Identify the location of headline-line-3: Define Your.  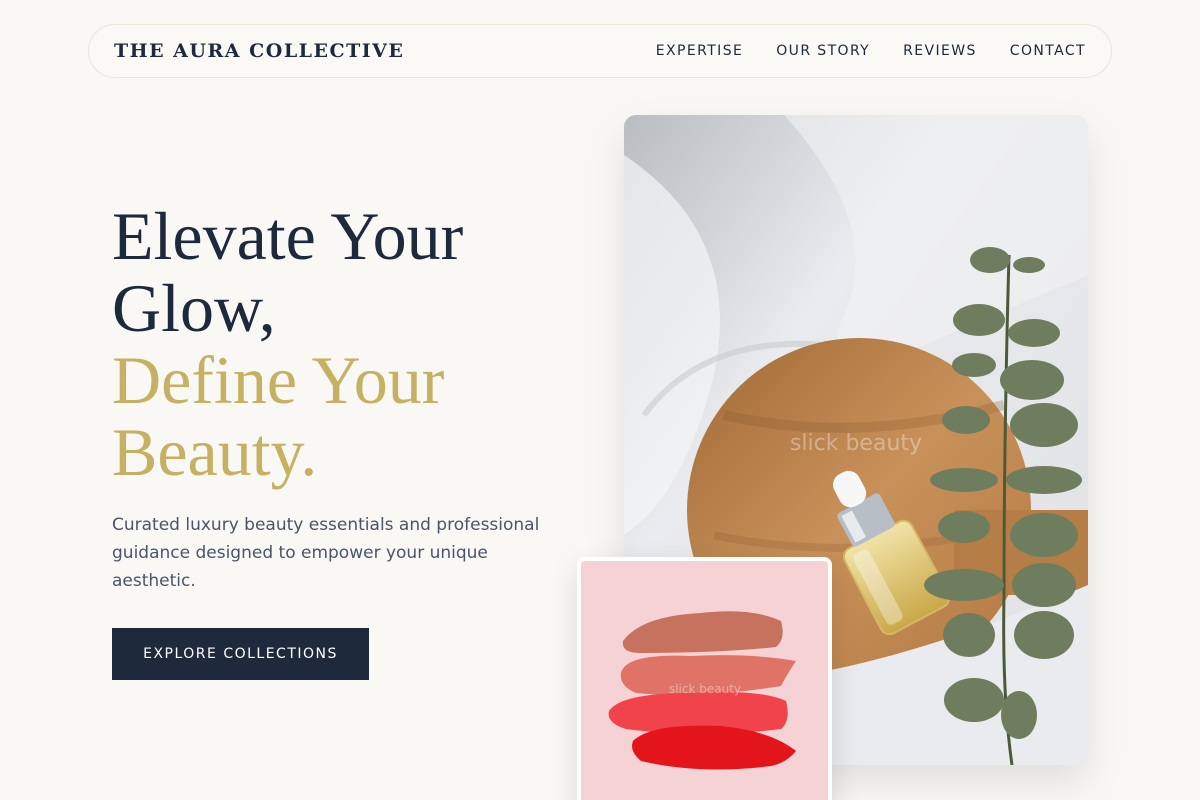
(278, 380).